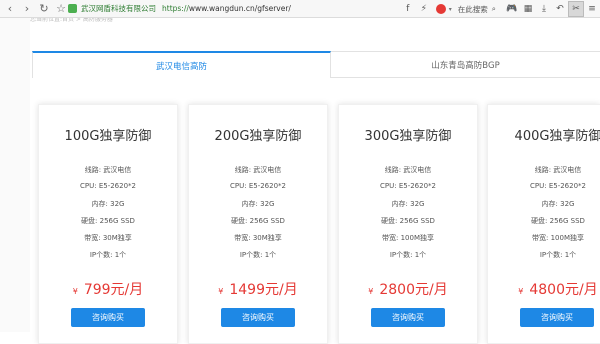 This screenshot has width=600, height=344. Describe the element at coordinates (108, 136) in the screenshot. I see `plan-title: 100G独享防御` at that location.